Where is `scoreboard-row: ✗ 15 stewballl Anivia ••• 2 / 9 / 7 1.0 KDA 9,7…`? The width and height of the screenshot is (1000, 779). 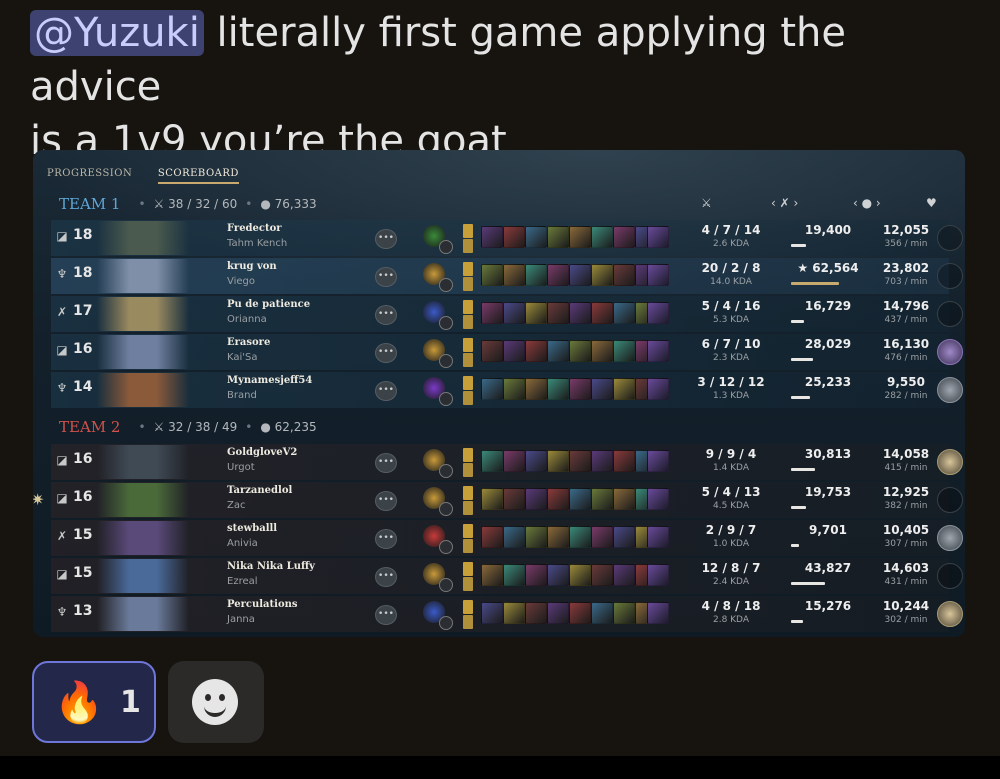
scoreboard-row: ✗ 15 stewballl Anivia ••• 2 / 9 / 7 1.0 KDA 9,7… is located at coordinates (507, 538).